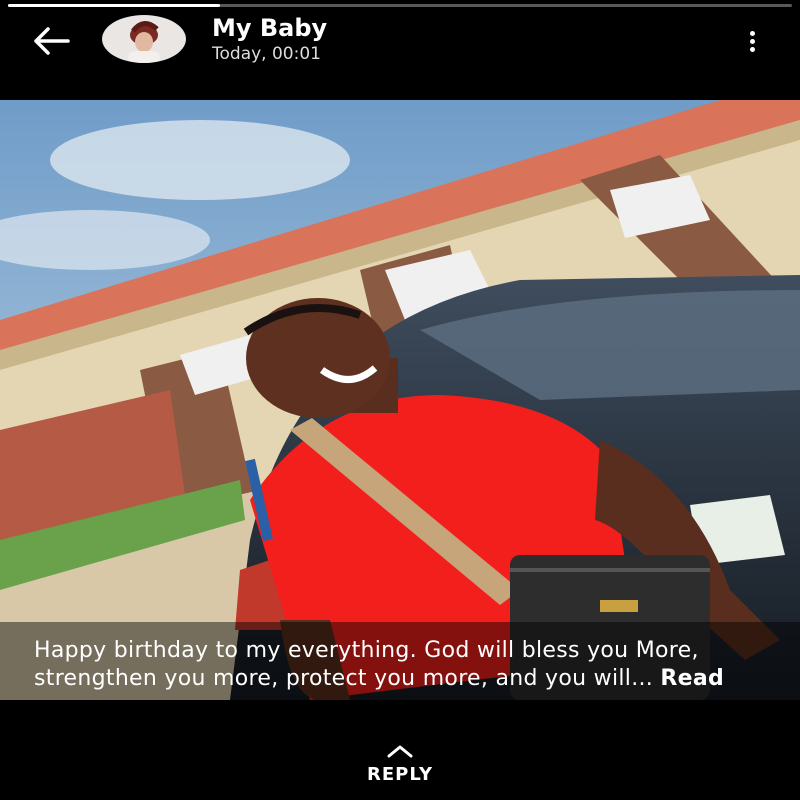  I want to click on chevron-up-icon, so click(400, 751).